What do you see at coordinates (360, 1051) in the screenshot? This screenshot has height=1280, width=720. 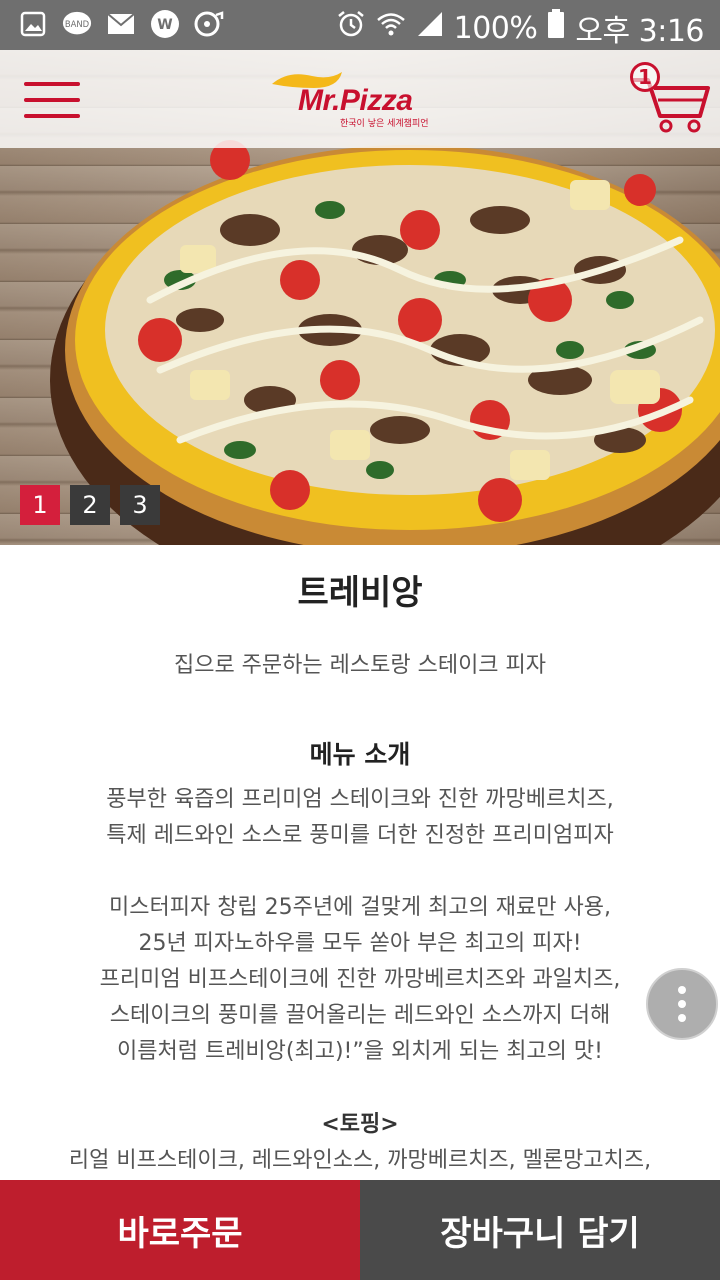 I see `story-line: 이름처럼 트레비앙(최고)!”을 외치게 되는 최고의 맛!` at bounding box center [360, 1051].